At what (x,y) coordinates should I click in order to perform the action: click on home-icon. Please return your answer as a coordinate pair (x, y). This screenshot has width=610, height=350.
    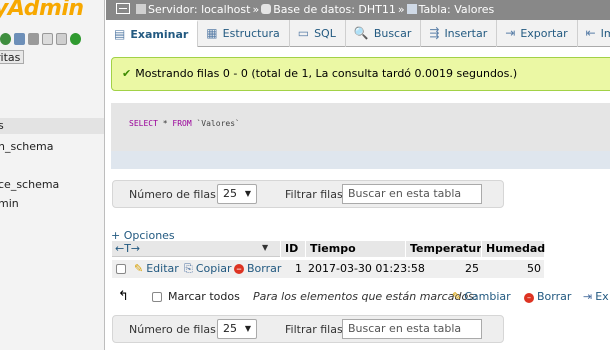
    Looking at the image, I should click on (5, 39).